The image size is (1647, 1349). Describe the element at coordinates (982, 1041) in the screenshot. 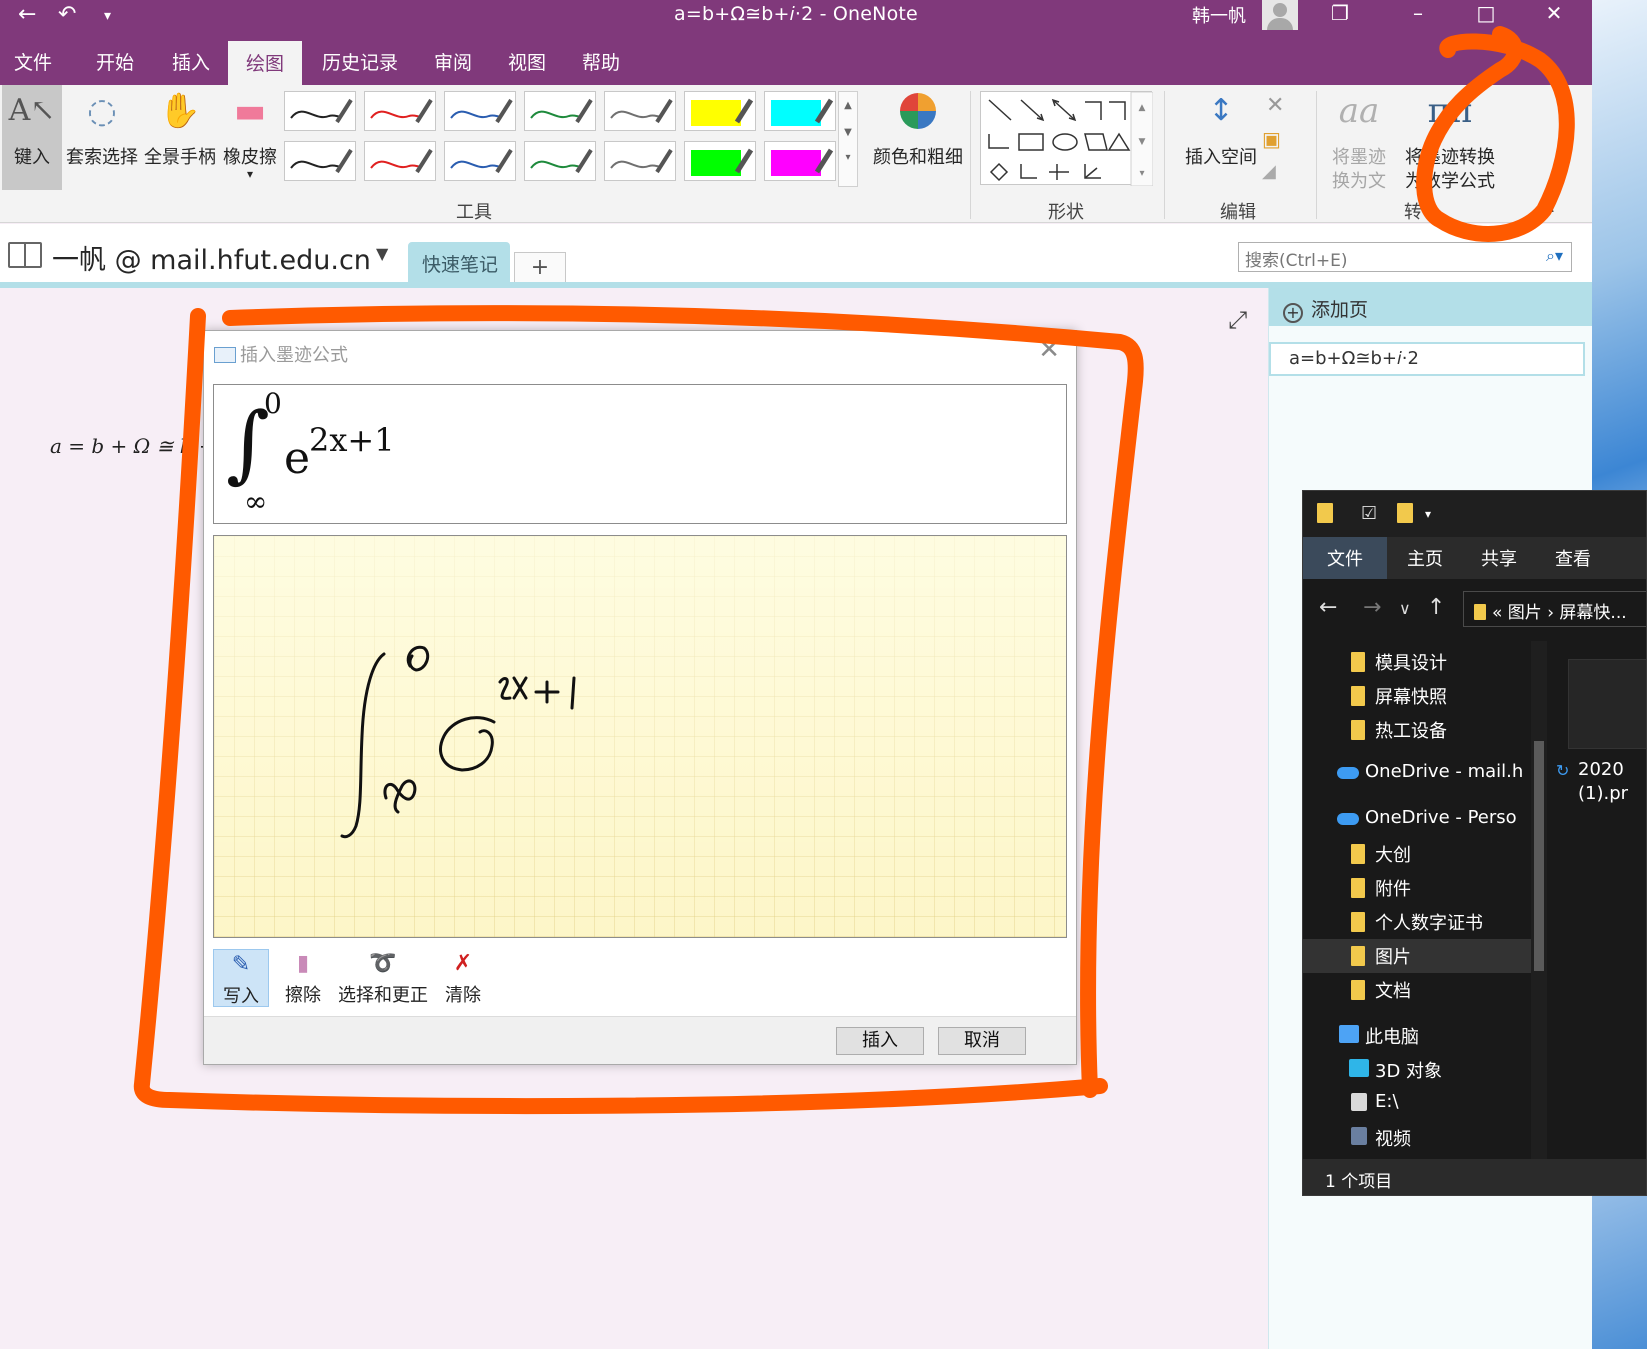

I see `cancel-button: 取消` at that location.